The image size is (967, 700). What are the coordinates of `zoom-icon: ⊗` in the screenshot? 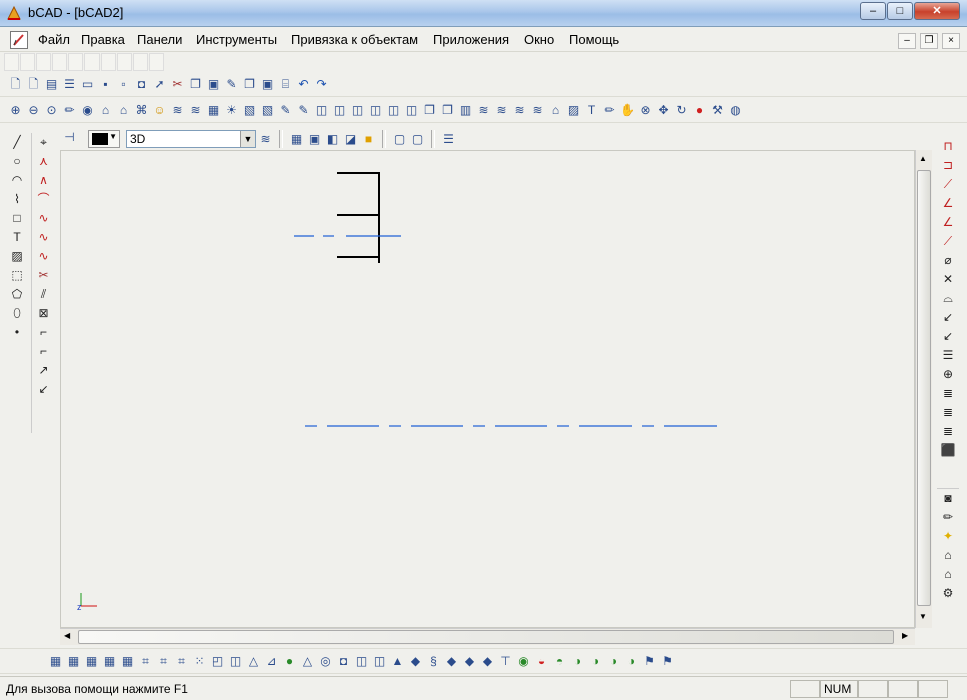 It's located at (645, 110).